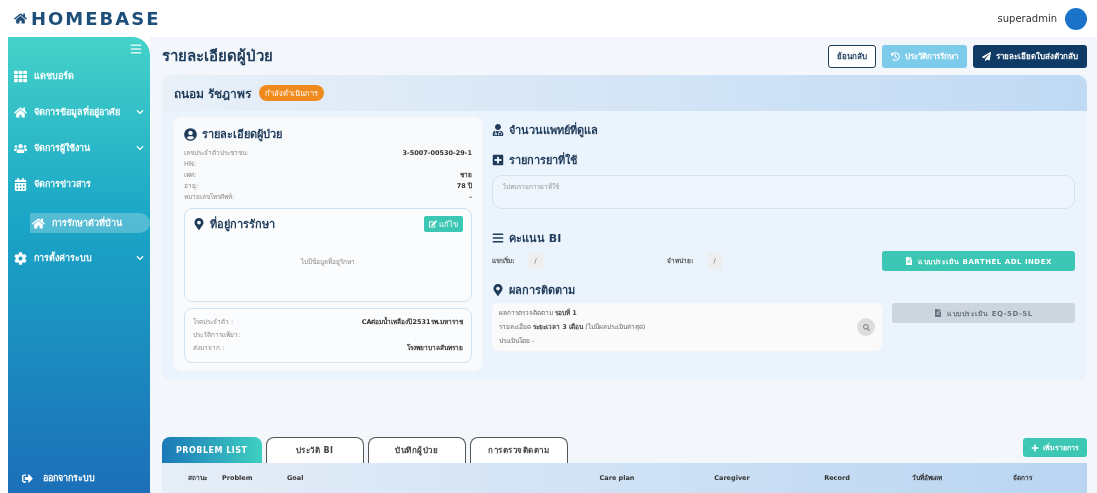  I want to click on list-icon, so click(498, 238).